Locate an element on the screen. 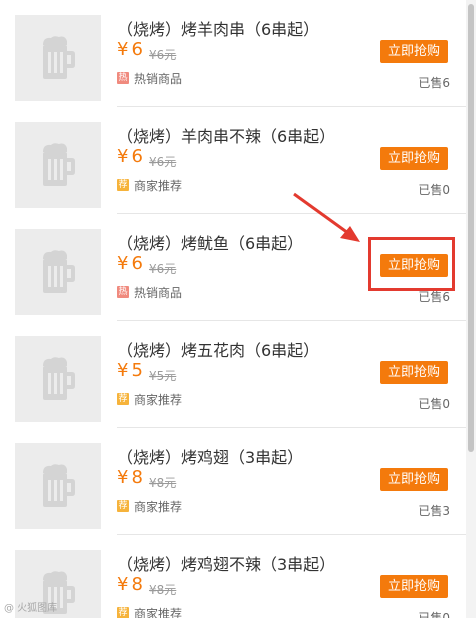  scrollbar-thumb is located at coordinates (471, 228).